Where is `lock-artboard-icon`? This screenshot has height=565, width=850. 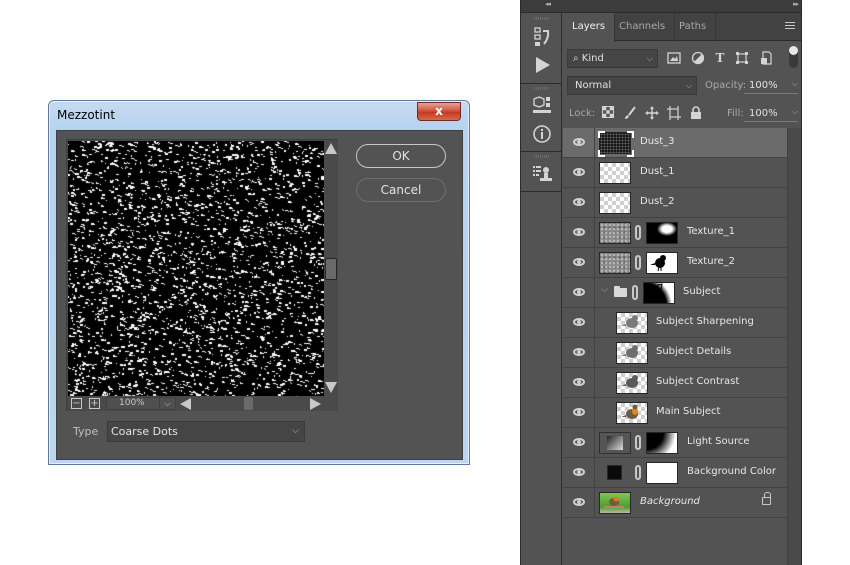
lock-artboard-icon is located at coordinates (674, 113).